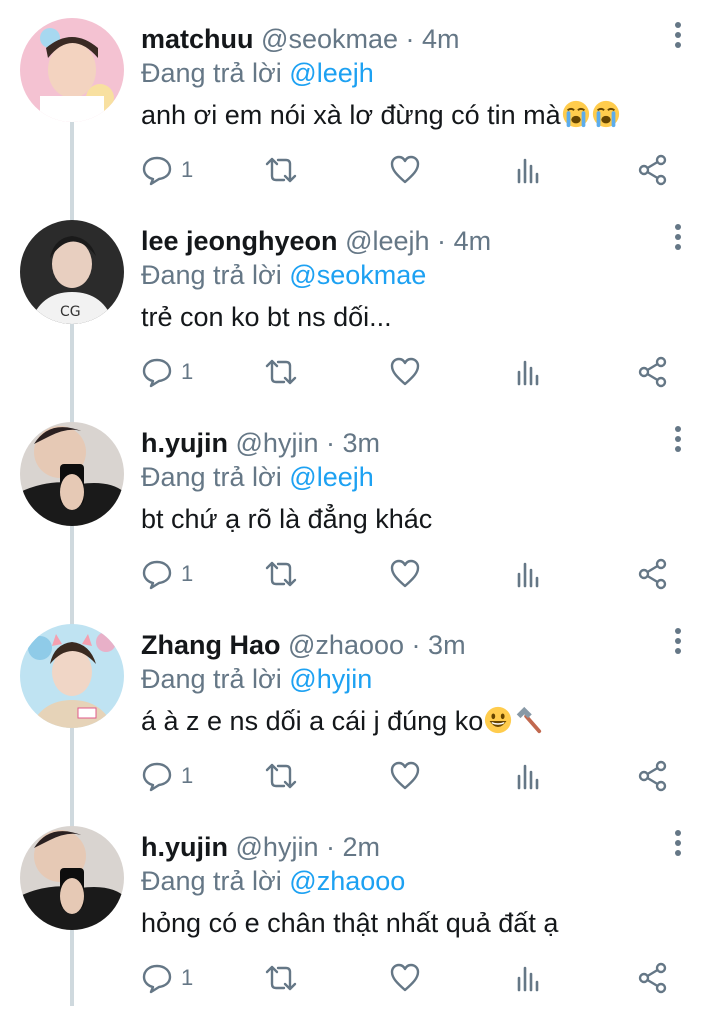  Describe the element at coordinates (395, 847) in the screenshot. I see `tweet-header: h.yujin @hyjin · 2m` at that location.